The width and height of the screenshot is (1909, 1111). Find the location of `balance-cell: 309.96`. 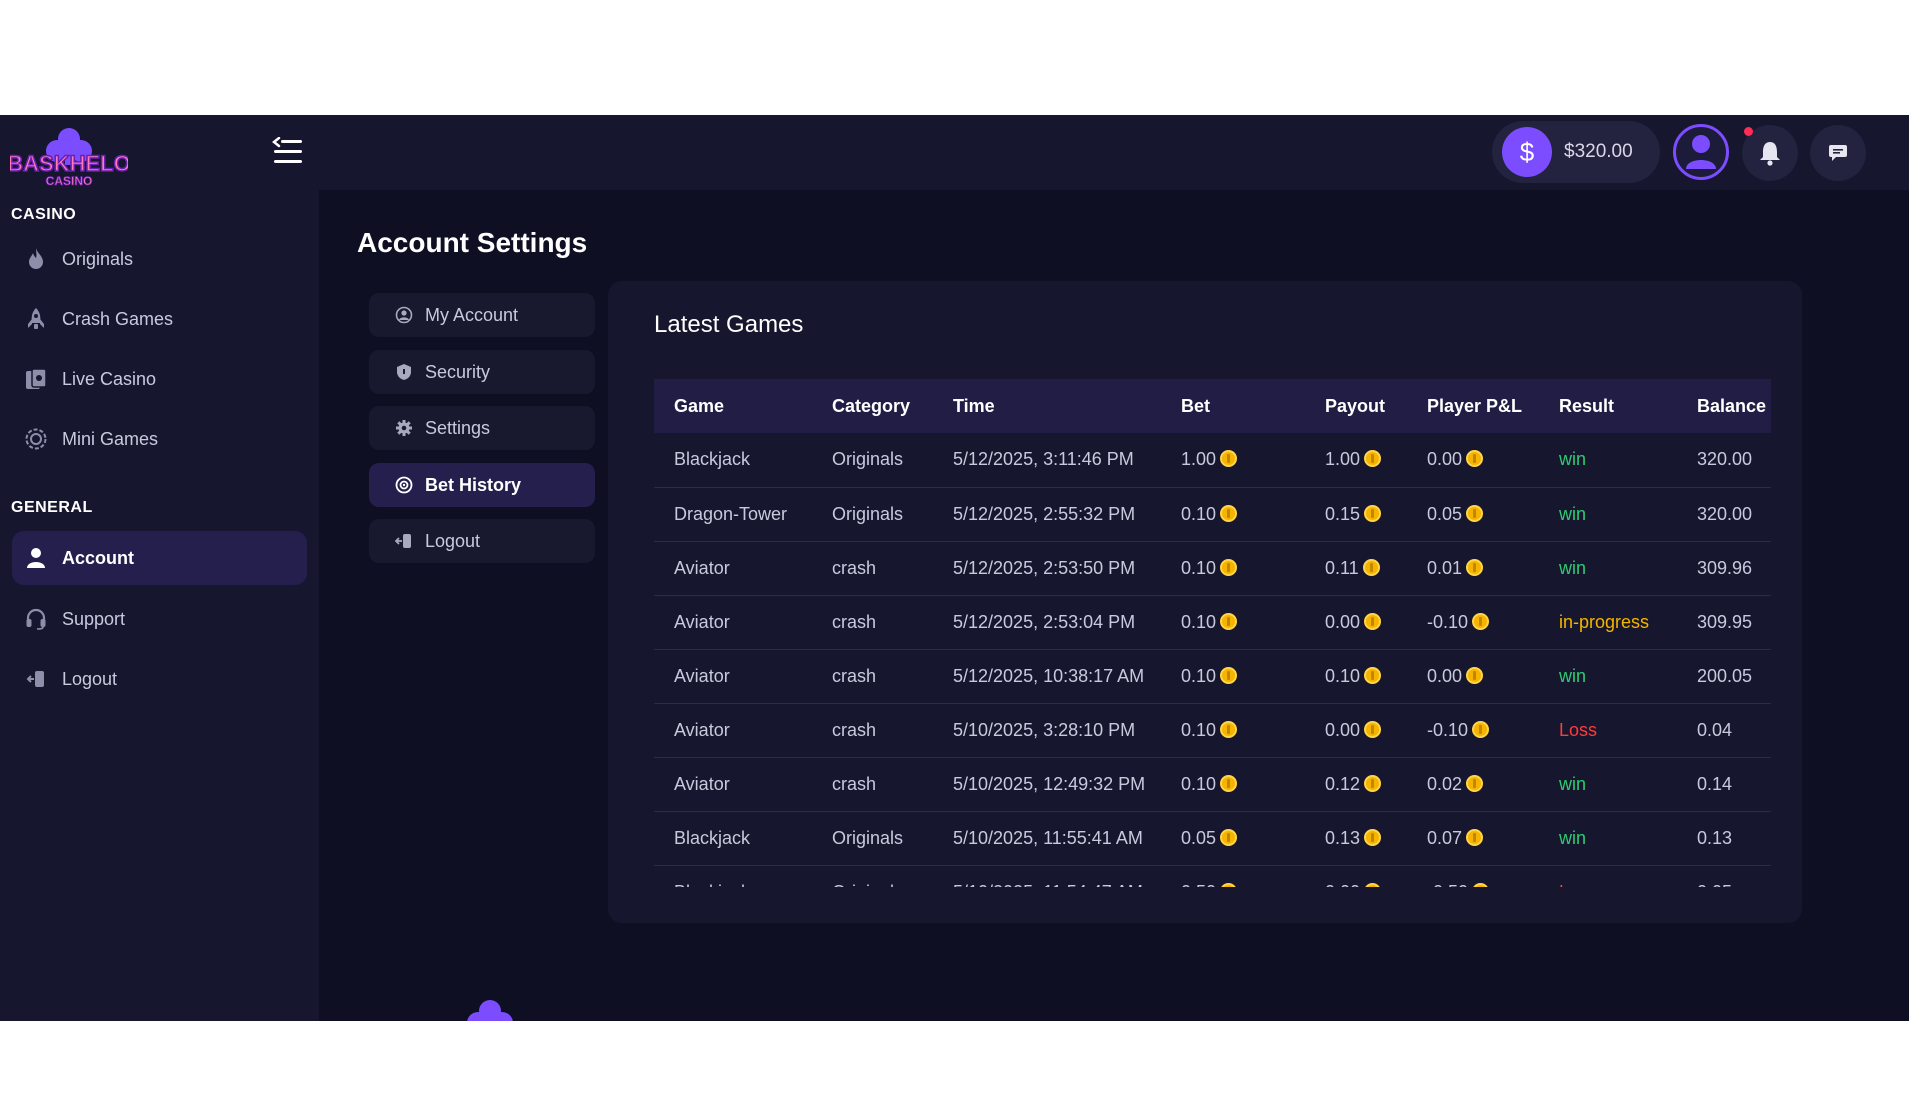

balance-cell: 309.96 is located at coordinates (1724, 568).